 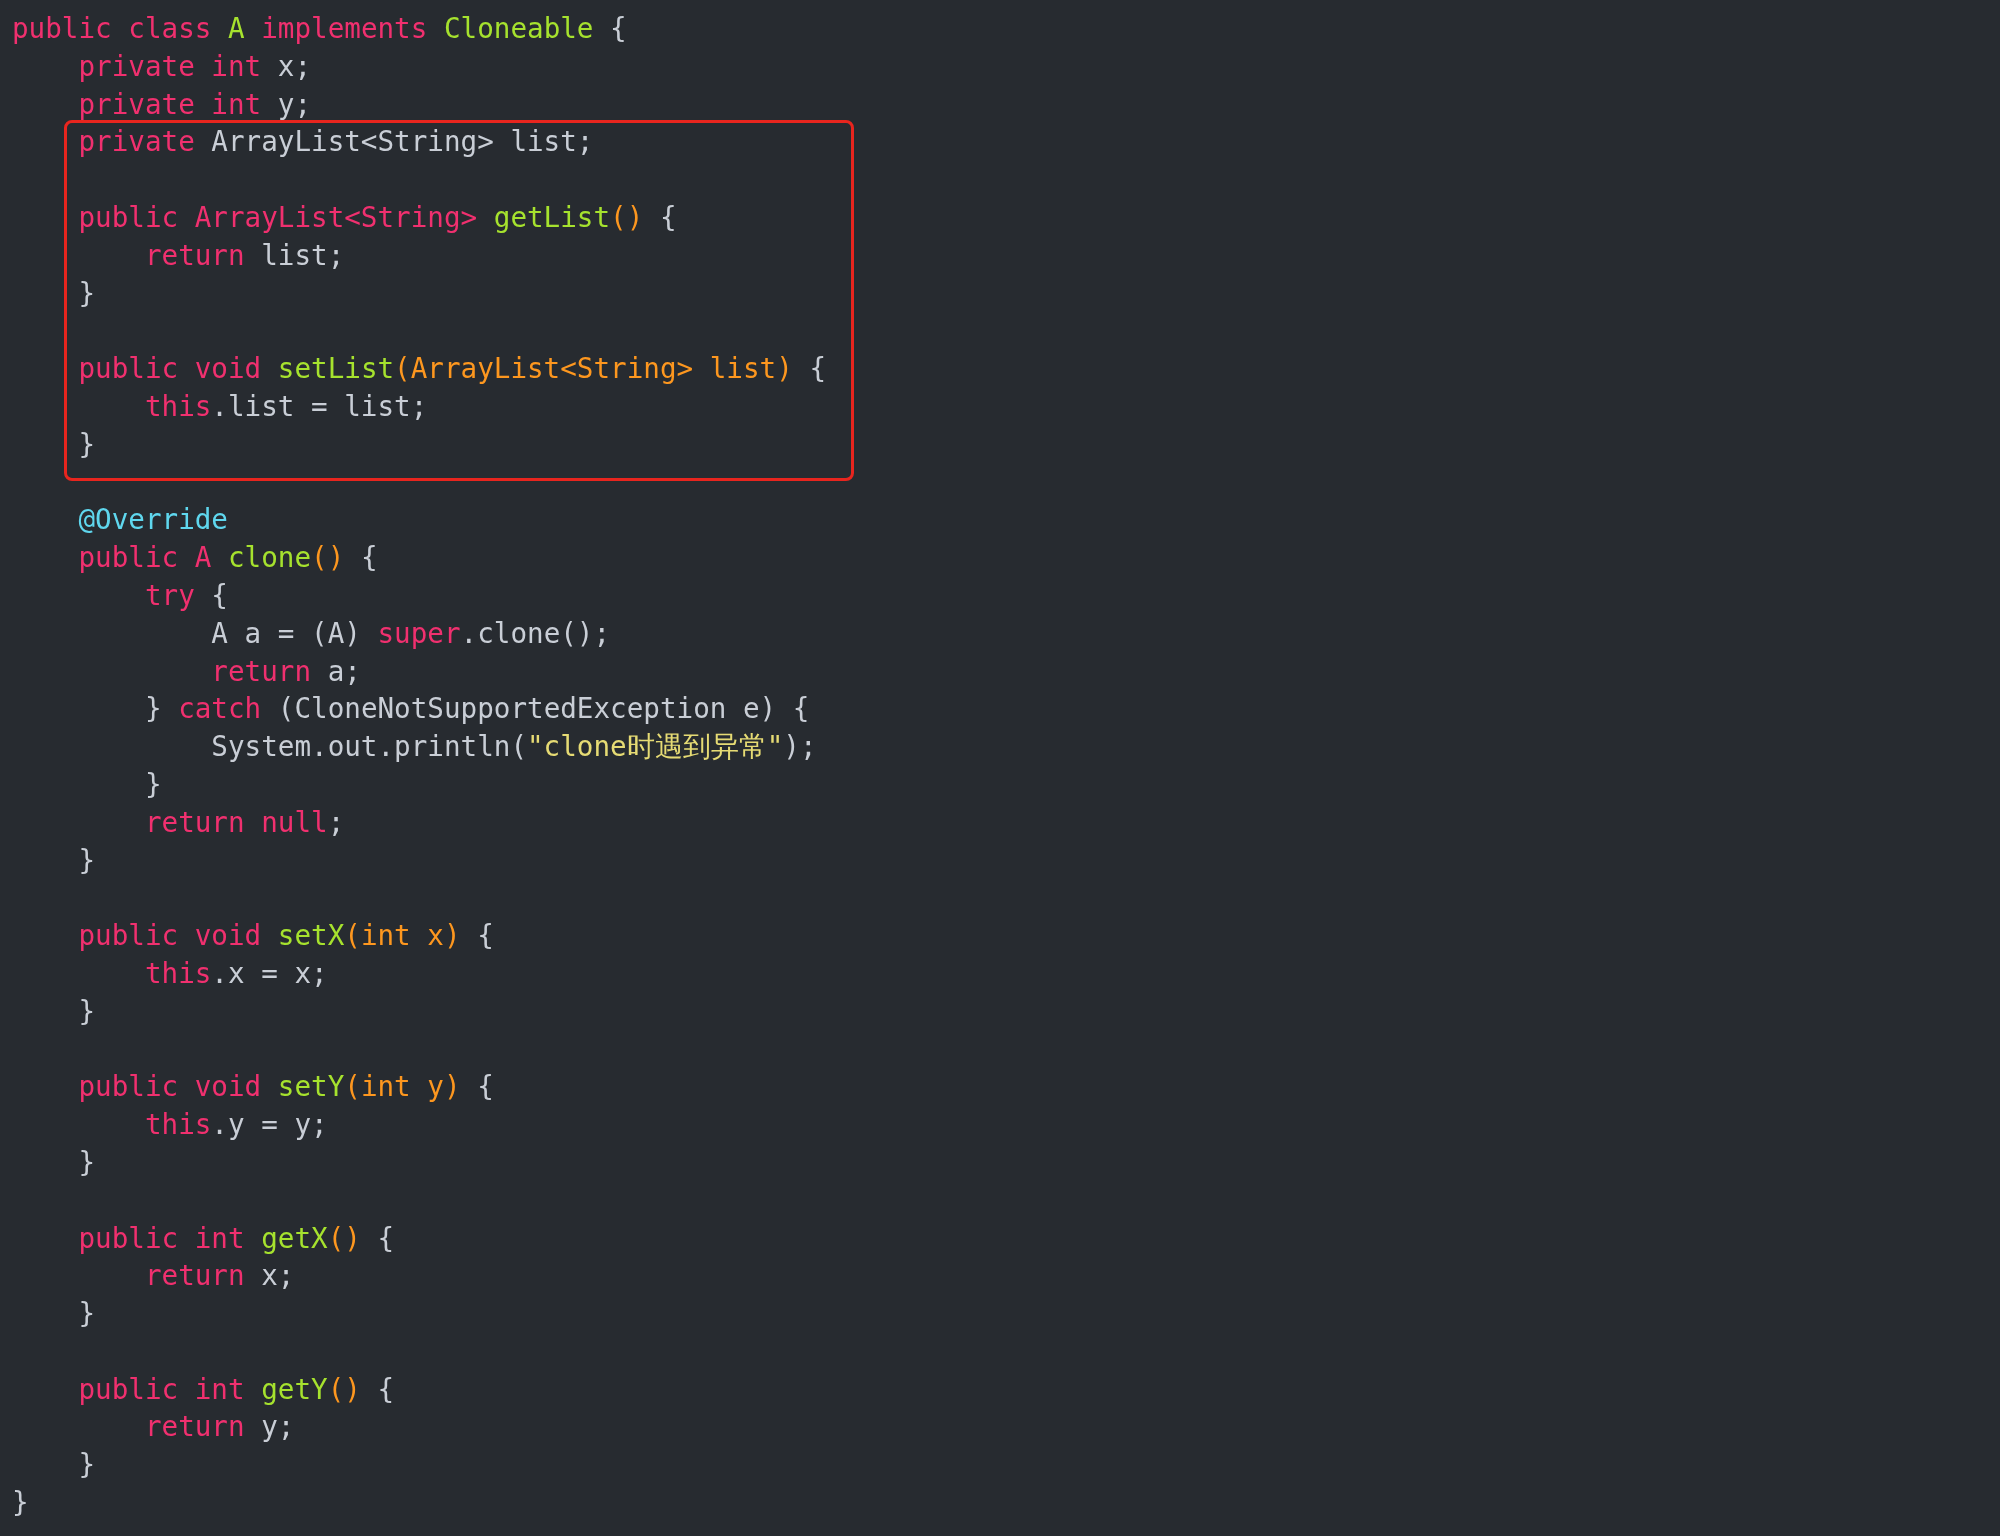 I want to click on code-line: } catch (CloneNotSupportedException e) {, so click(x=476, y=709).